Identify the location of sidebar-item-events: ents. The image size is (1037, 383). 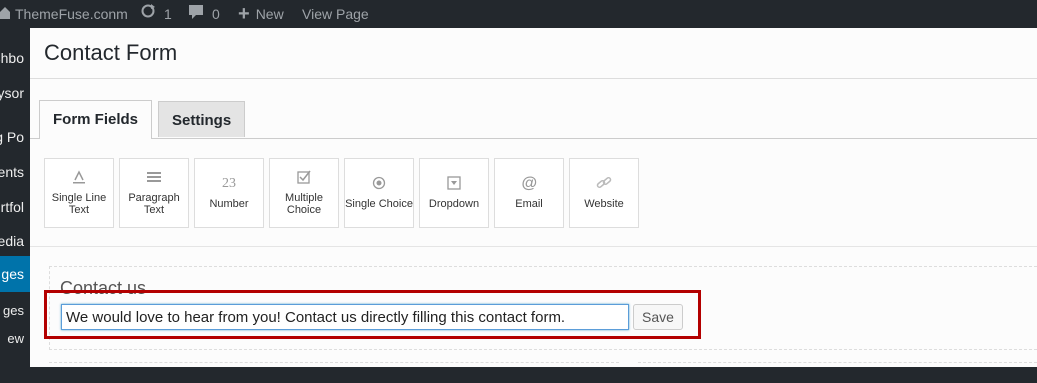
(12, 172).